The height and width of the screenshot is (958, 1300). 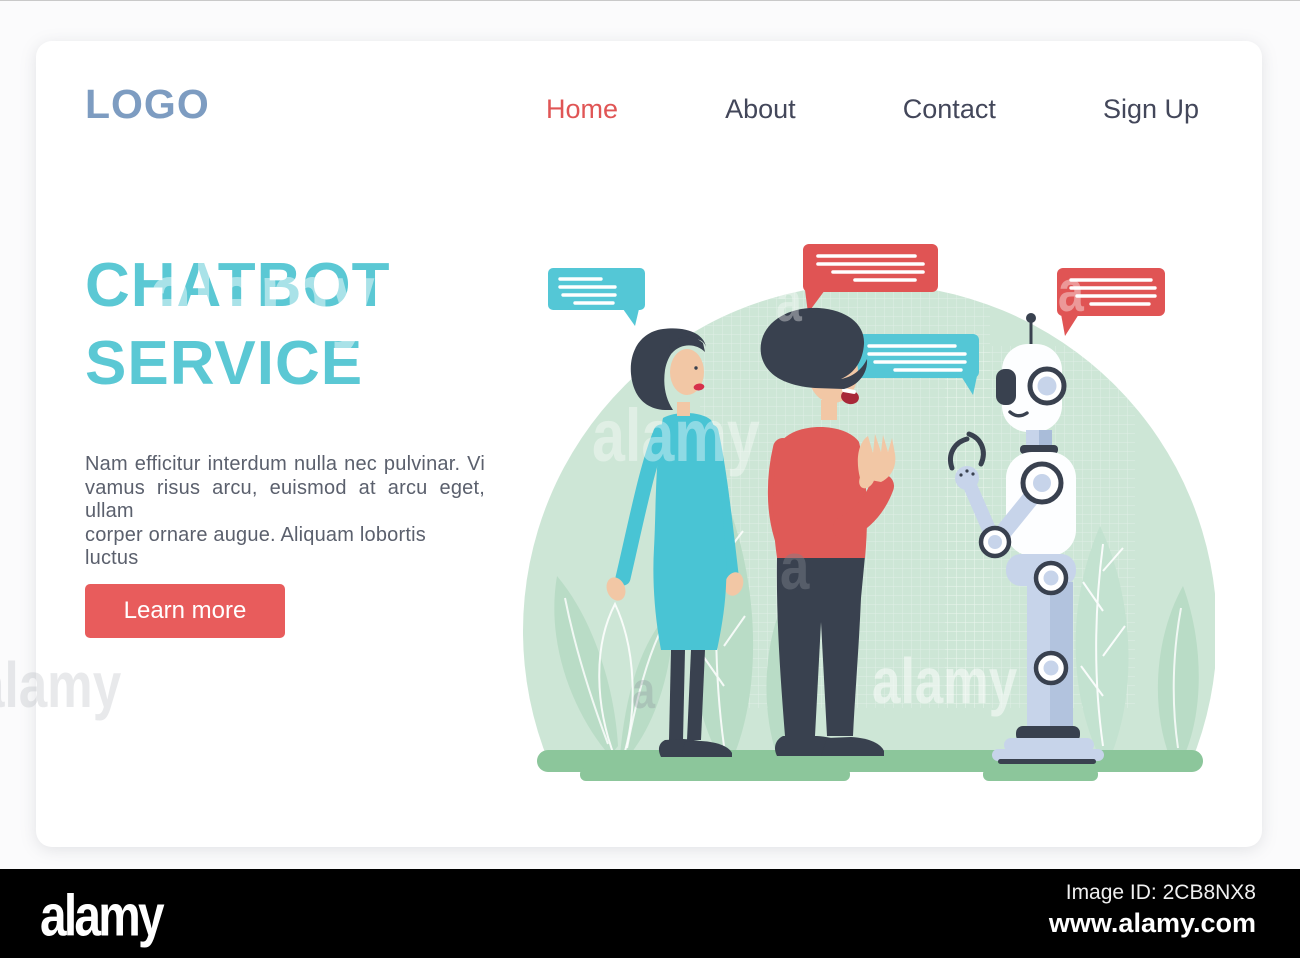 What do you see at coordinates (102, 917) in the screenshot?
I see `alamy-logo: alamy` at bounding box center [102, 917].